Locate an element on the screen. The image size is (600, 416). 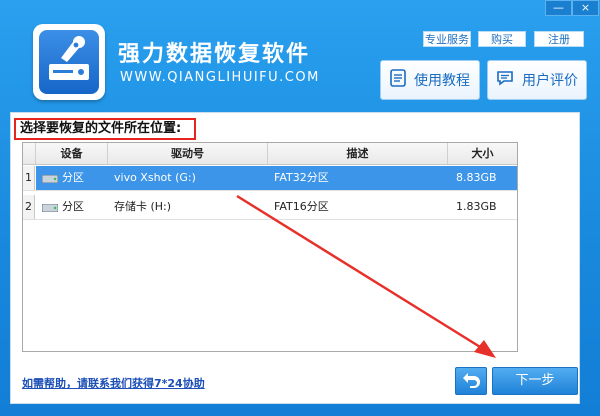
app-title: 强力数据恢复软件 is located at coordinates (214, 54).